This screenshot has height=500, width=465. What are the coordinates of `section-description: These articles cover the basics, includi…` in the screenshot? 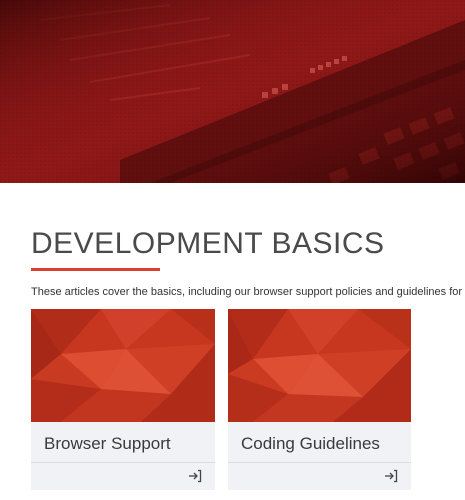 It's located at (247, 292).